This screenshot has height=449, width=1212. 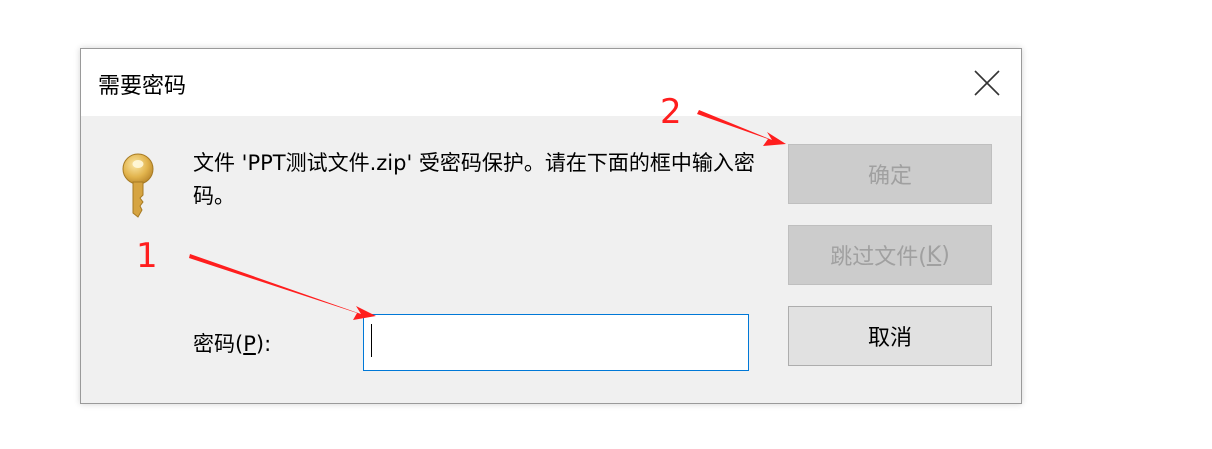 I want to click on annotation-step-2: 2, so click(x=671, y=112).